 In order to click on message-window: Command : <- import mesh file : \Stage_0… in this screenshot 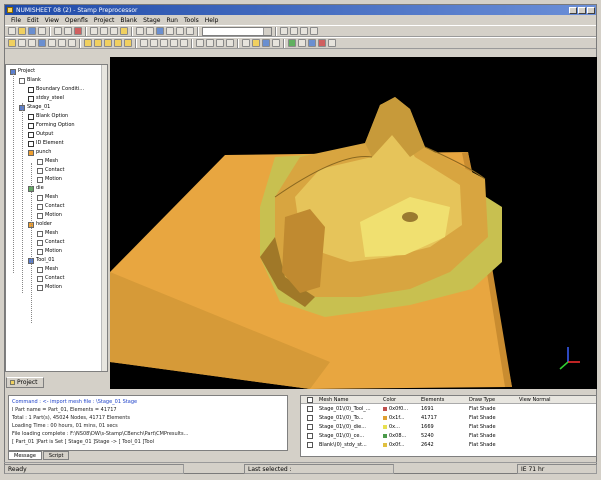, I will do `click(148, 423)`.